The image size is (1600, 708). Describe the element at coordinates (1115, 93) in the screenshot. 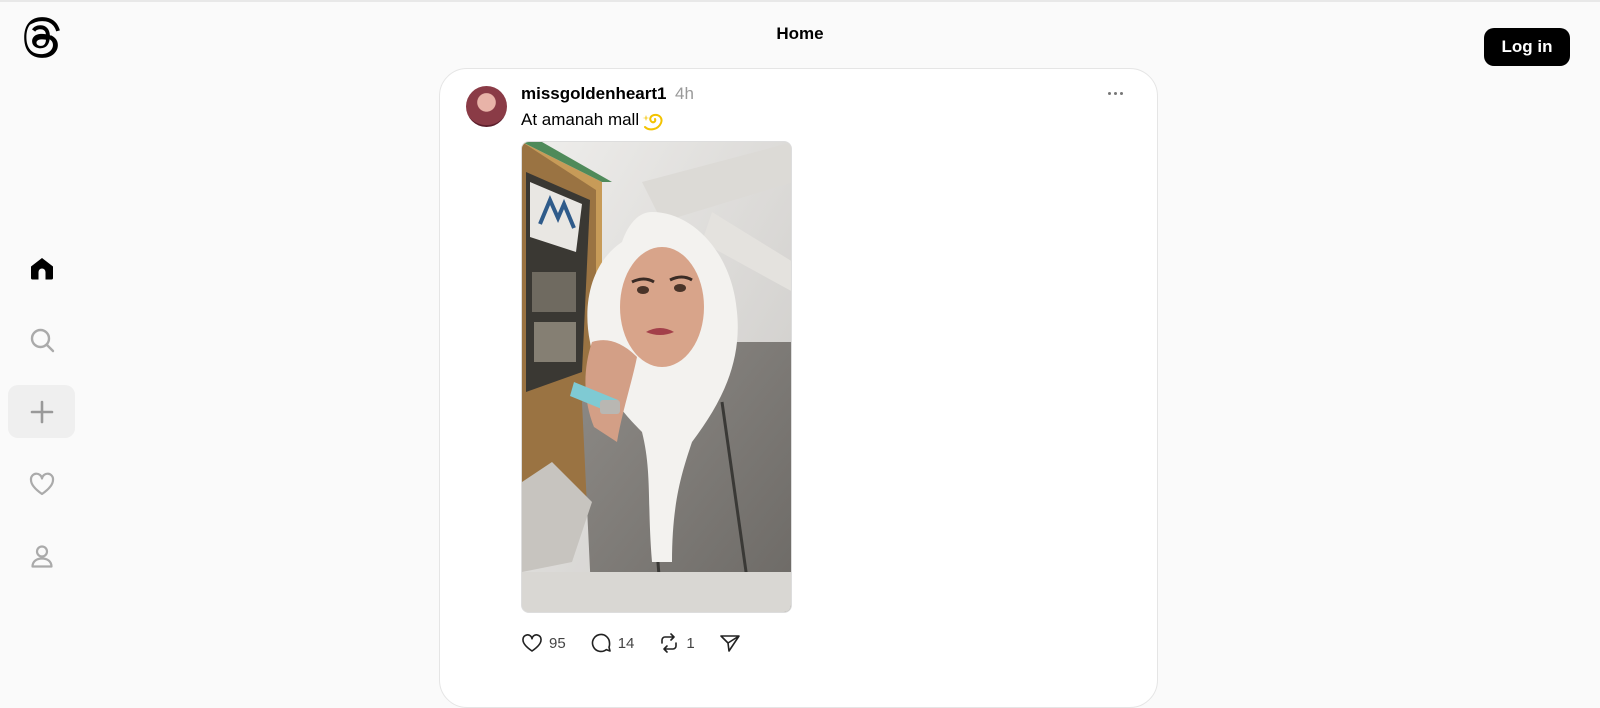

I see `more-options-icon` at that location.